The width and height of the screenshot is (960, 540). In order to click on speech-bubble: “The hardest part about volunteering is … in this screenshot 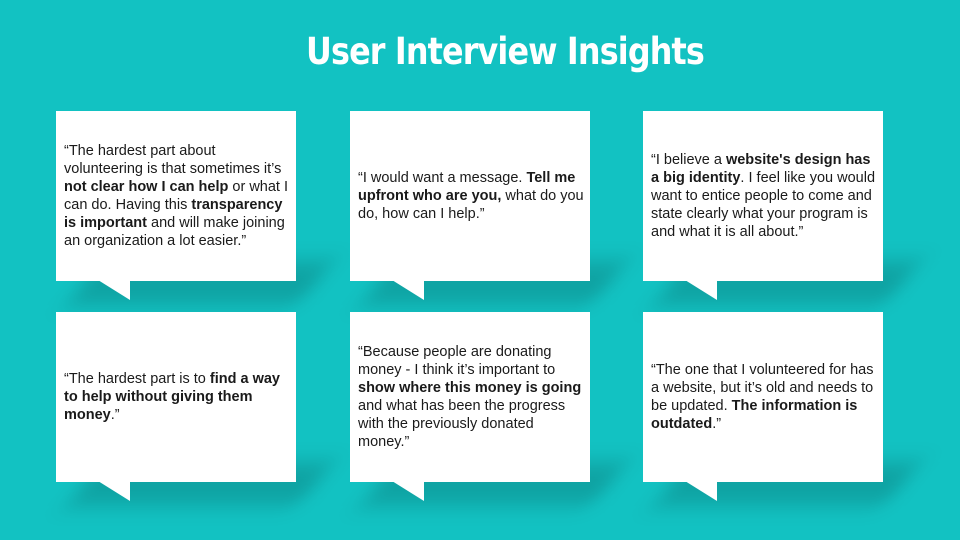, I will do `click(176, 196)`.